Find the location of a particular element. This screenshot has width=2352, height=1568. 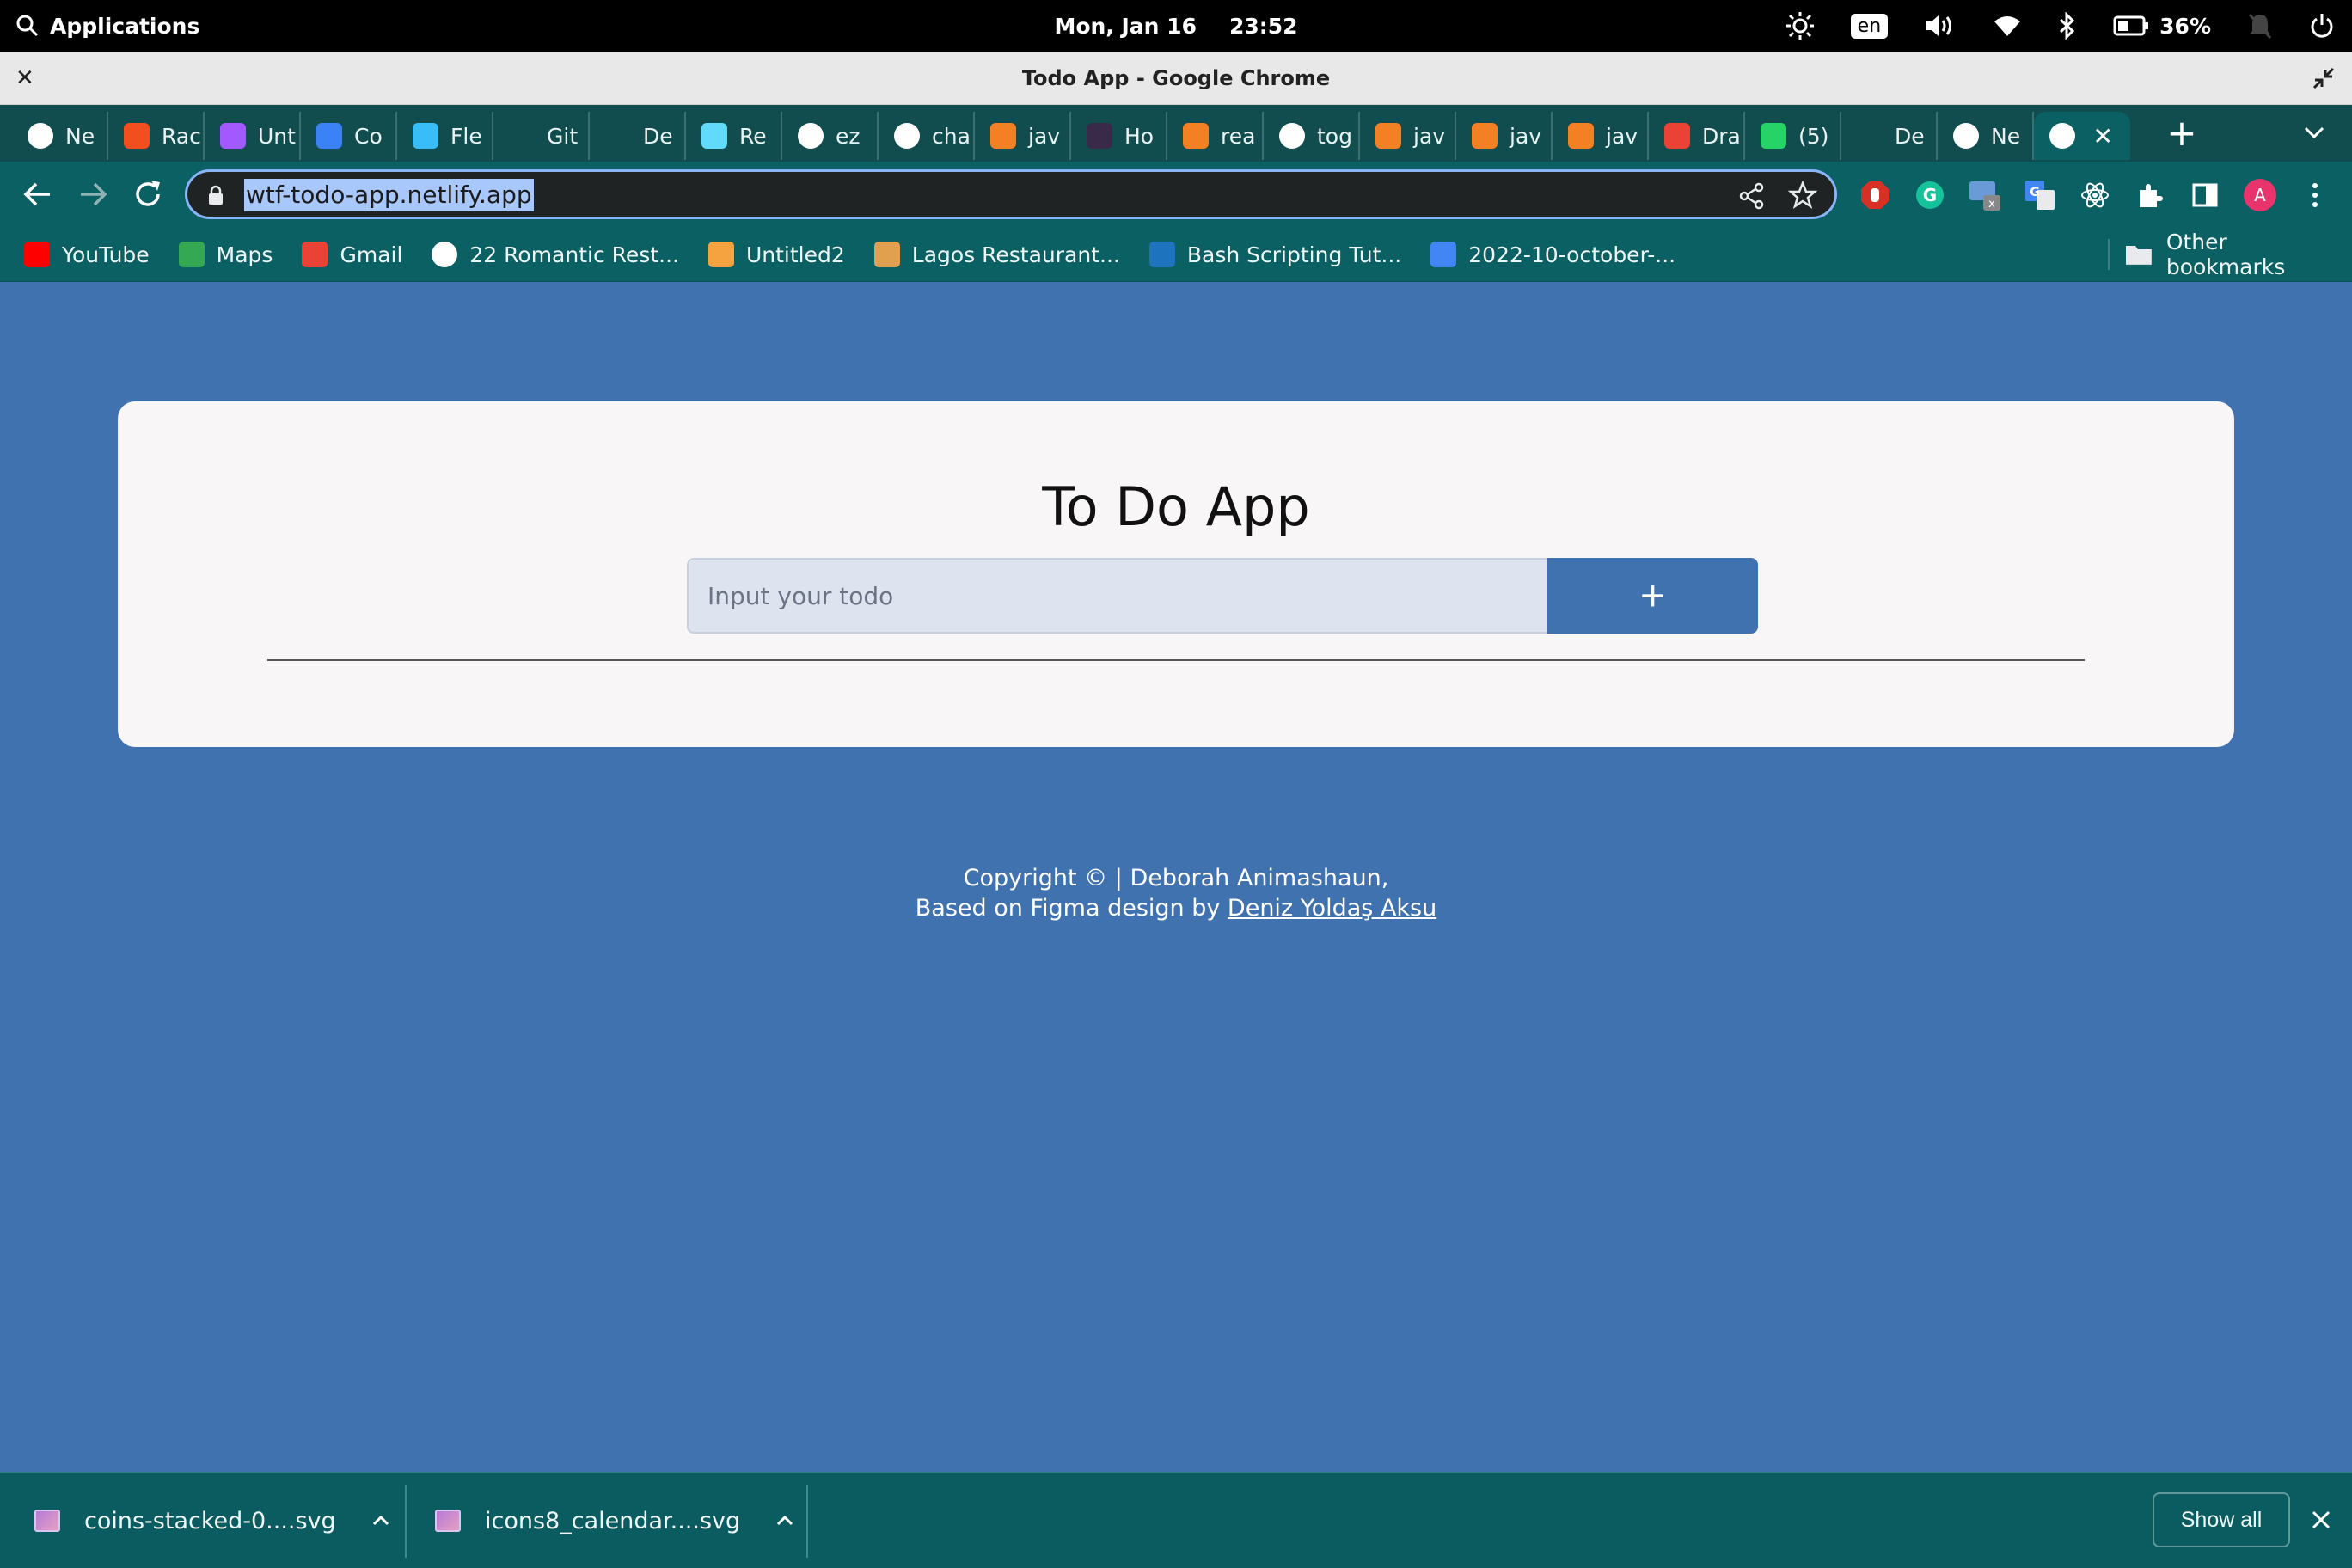

react-icon is located at coordinates (714, 136).